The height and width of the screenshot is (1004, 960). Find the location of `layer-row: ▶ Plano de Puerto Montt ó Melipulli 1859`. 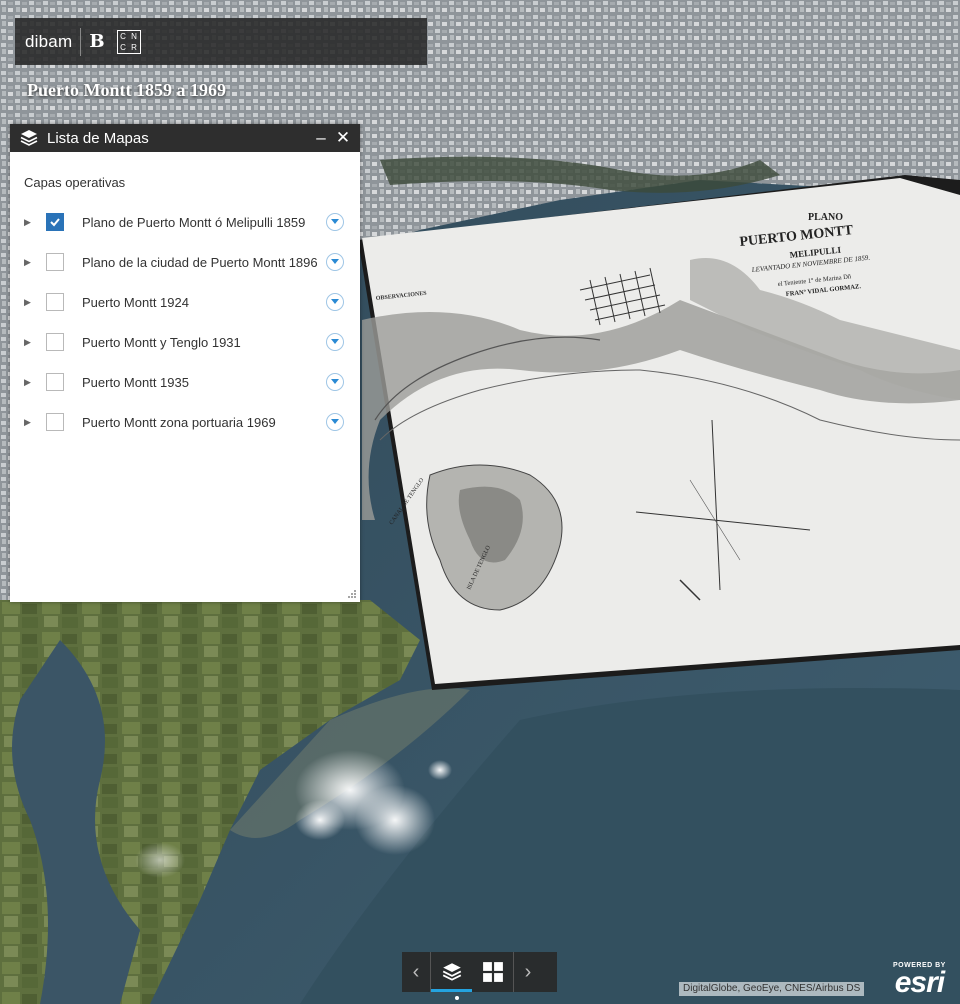

layer-row: ▶ Plano de Puerto Montt ó Melipulli 1859 is located at coordinates (185, 222).